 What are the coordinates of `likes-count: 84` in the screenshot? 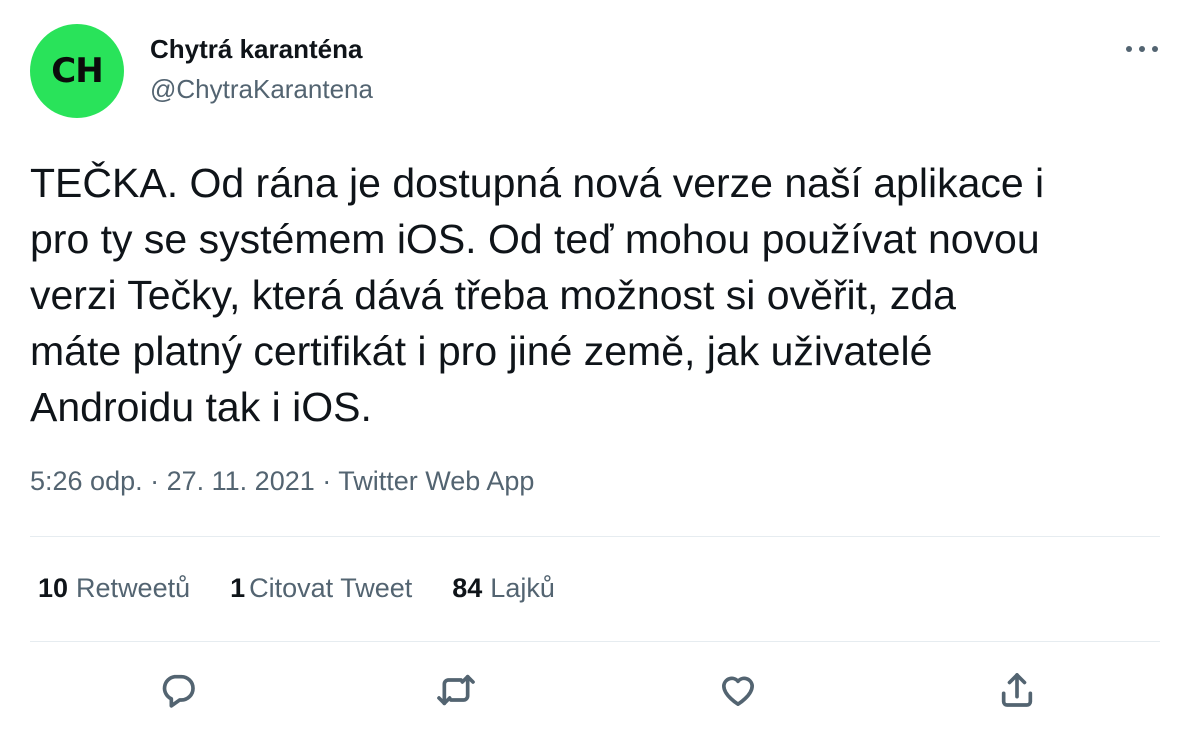 It's located at (467, 588).